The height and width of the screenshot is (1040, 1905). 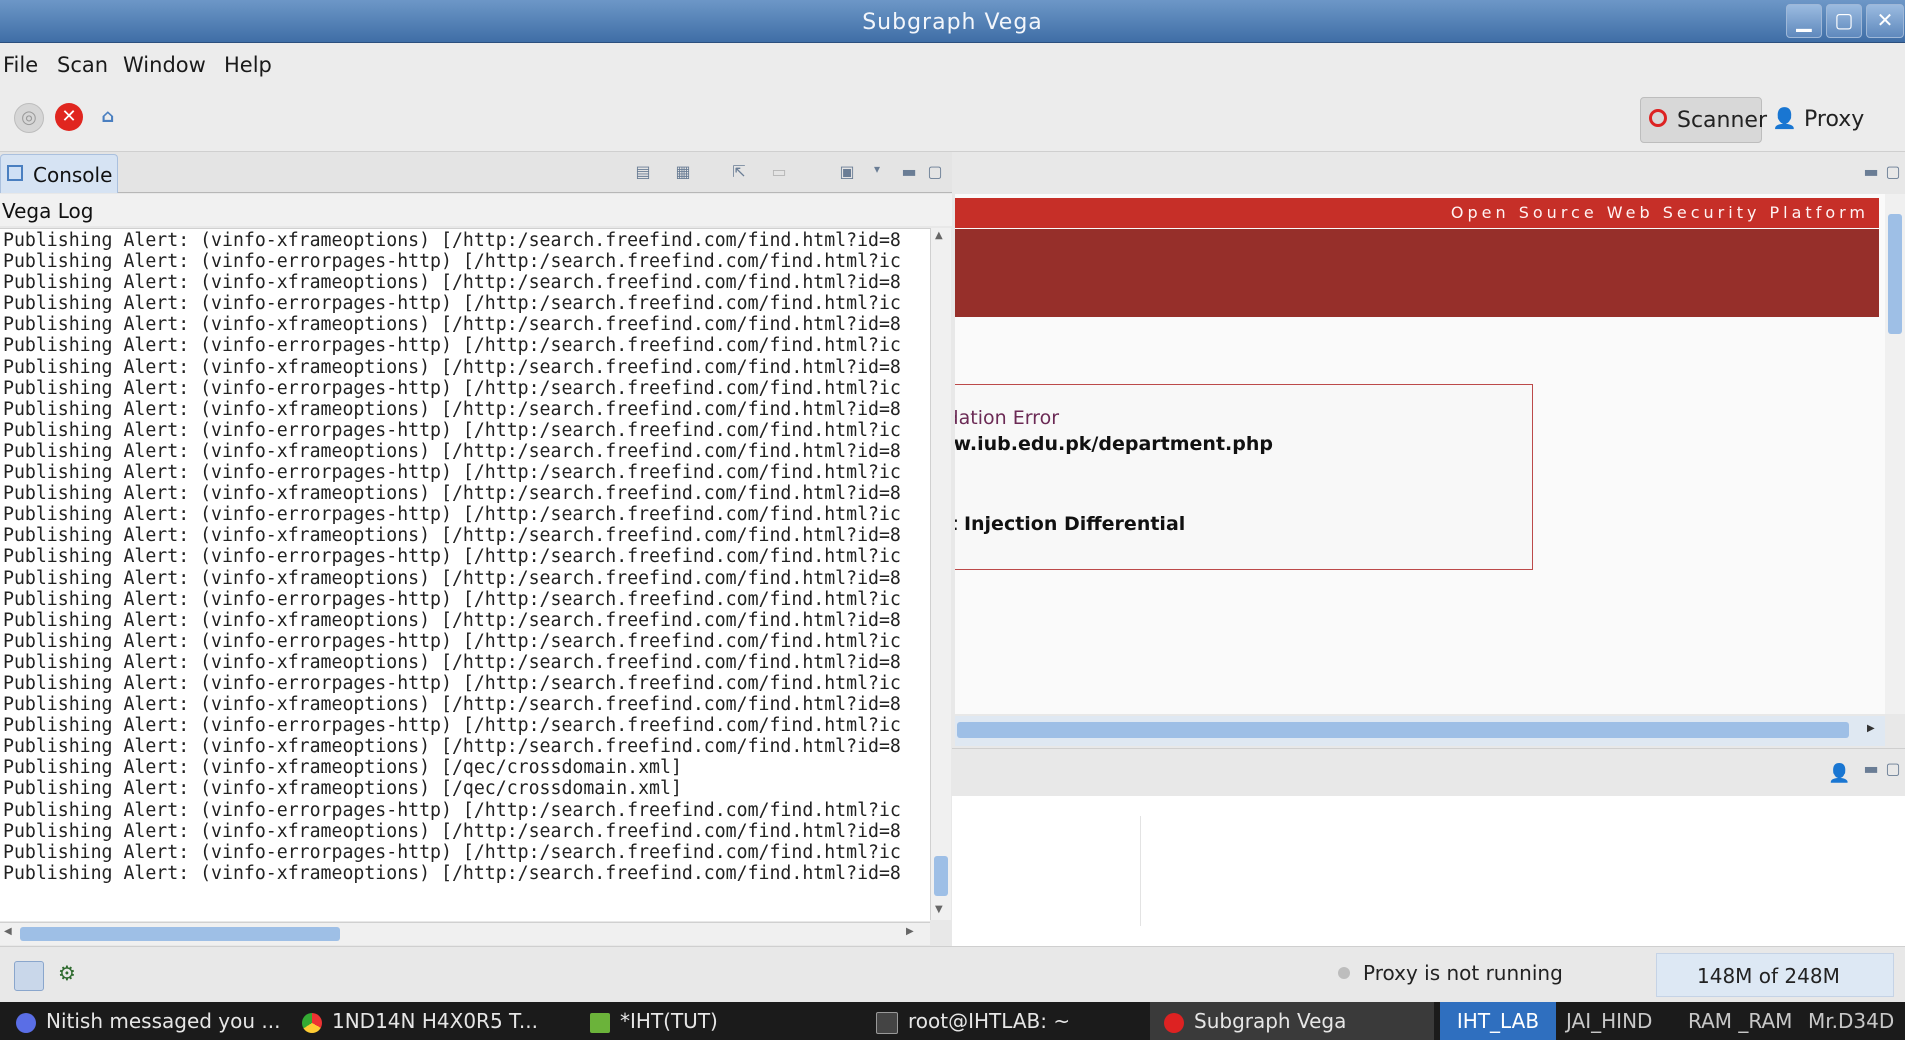 What do you see at coordinates (1834, 119) in the screenshot?
I see `proxy-label: Proxy` at bounding box center [1834, 119].